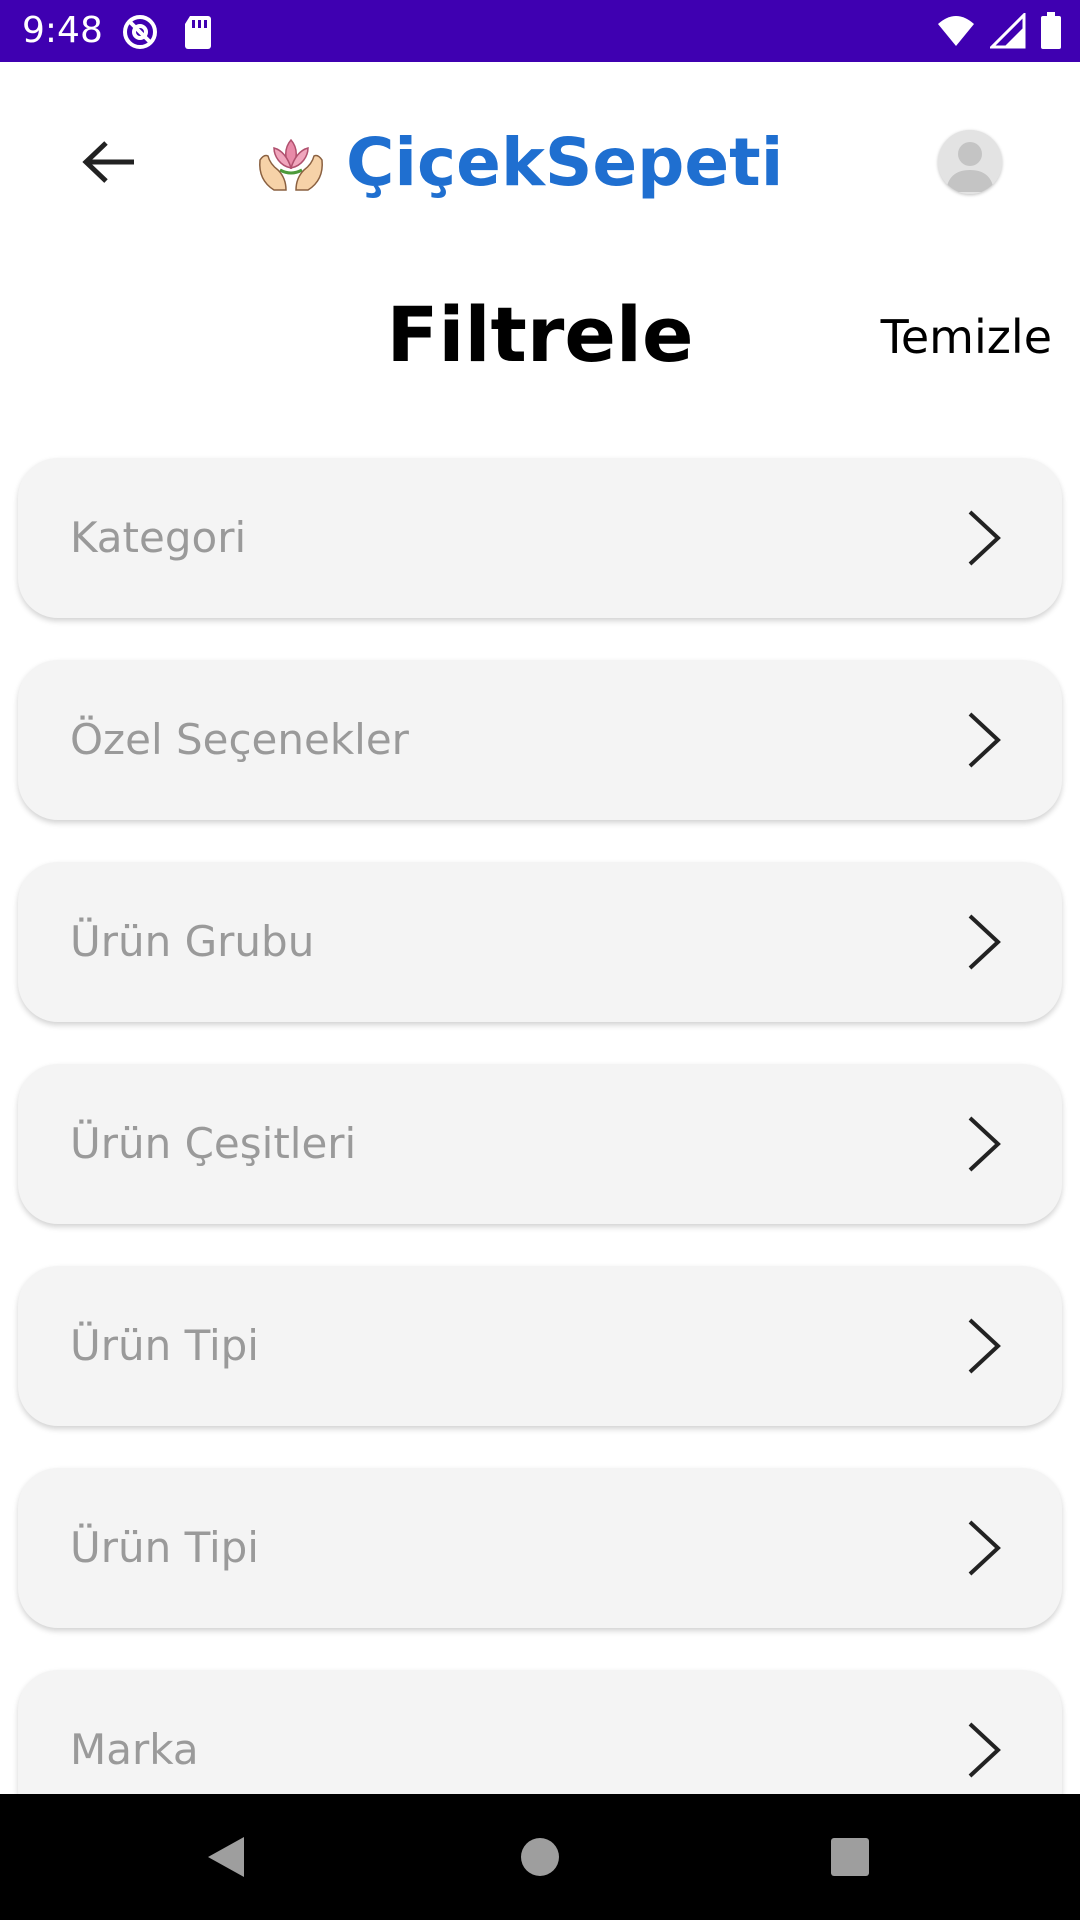 This screenshot has height=1920, width=1080. What do you see at coordinates (213, 1143) in the screenshot?
I see `filter-label: Ürün Çeşitleri` at bounding box center [213, 1143].